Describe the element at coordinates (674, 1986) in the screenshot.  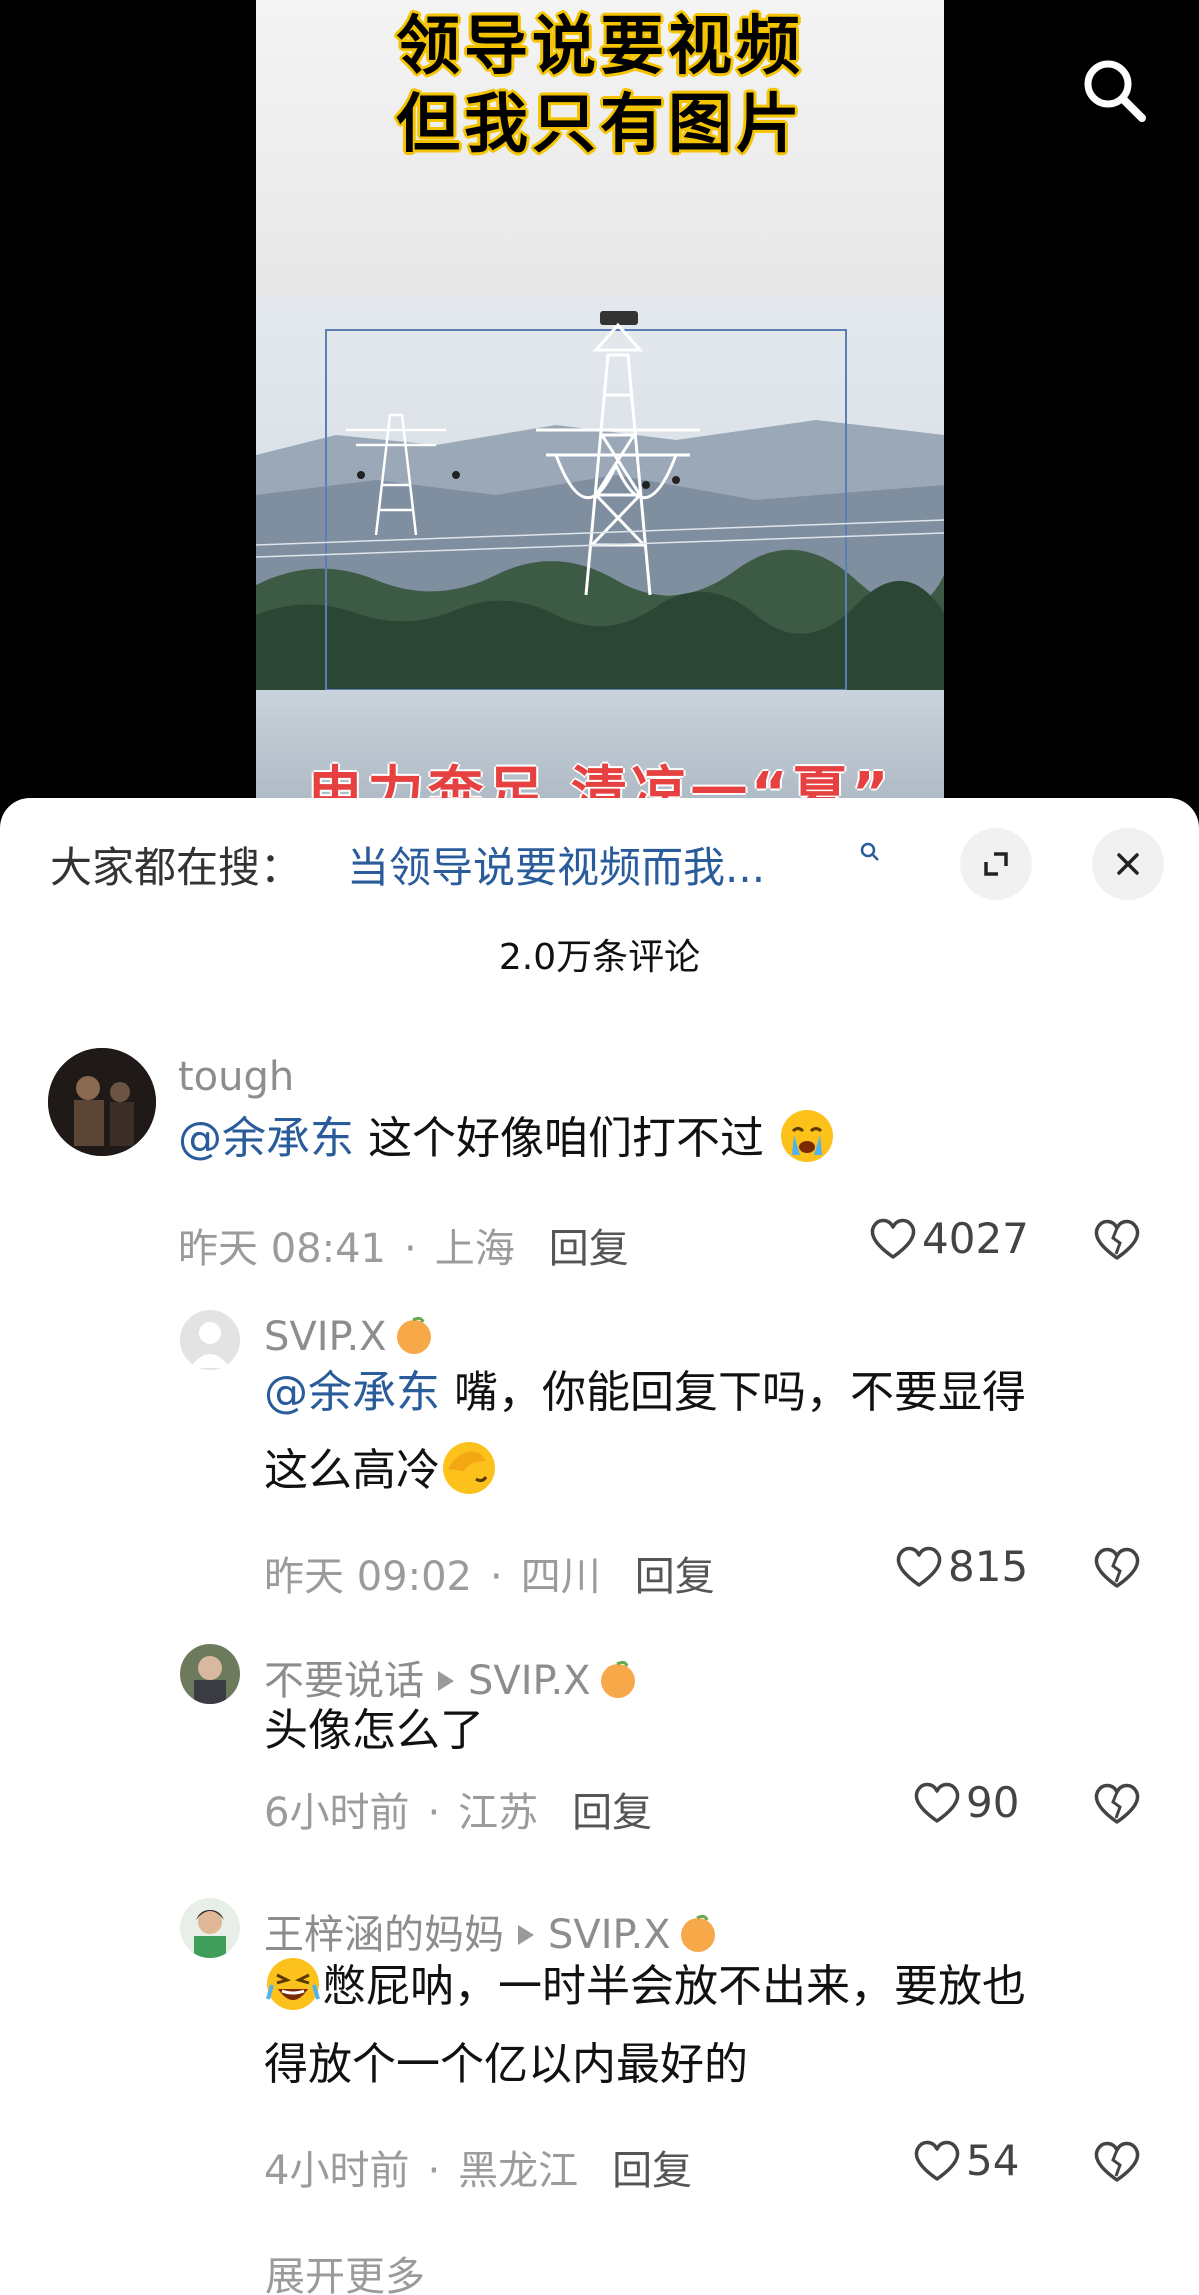
I see `comment-content: 憋屁呐，一时半会放不出来，要放也` at that location.